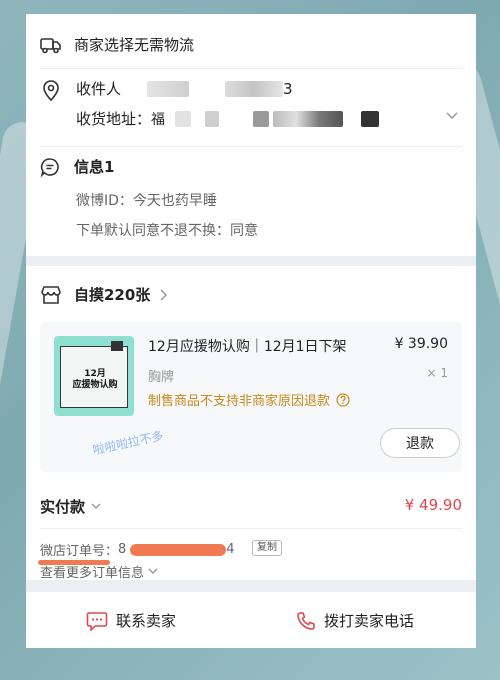 This screenshot has width=500, height=680. I want to click on shop-name: 自摸220张, so click(112, 294).